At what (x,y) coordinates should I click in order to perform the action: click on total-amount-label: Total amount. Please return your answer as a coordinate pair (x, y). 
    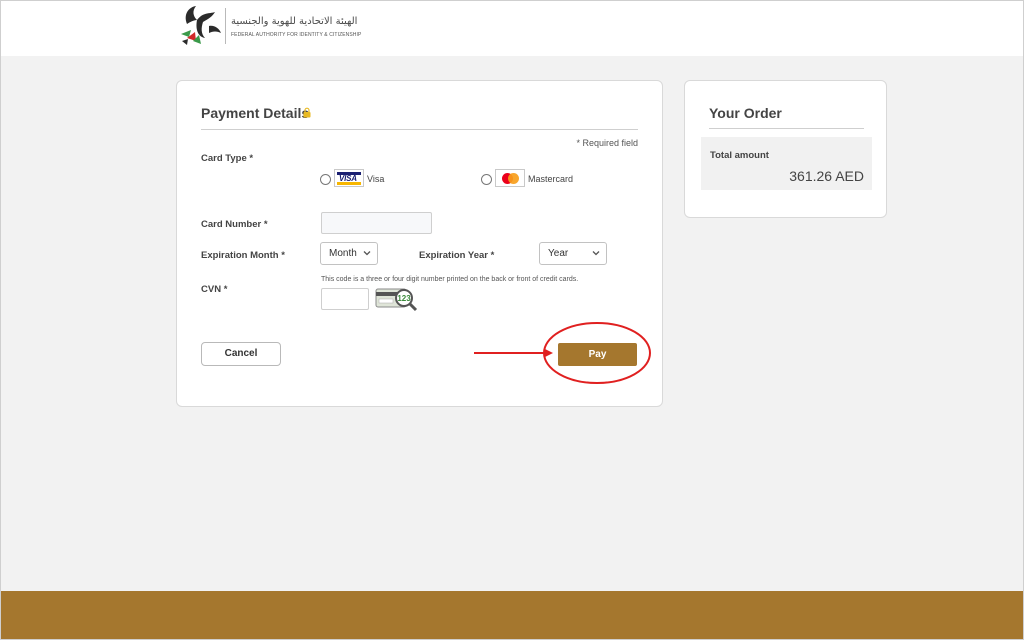
    Looking at the image, I should click on (739, 155).